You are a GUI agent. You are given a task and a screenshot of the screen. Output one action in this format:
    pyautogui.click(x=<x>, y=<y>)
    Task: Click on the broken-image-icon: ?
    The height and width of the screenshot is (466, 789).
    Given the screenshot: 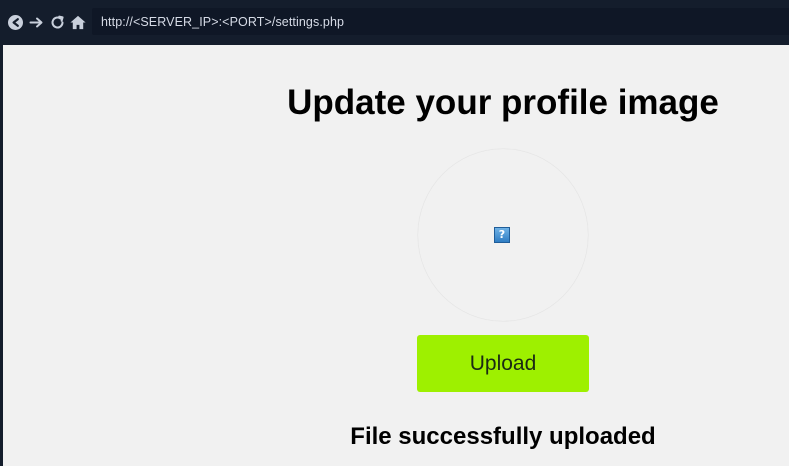 What is the action you would take?
    pyautogui.click(x=502, y=235)
    